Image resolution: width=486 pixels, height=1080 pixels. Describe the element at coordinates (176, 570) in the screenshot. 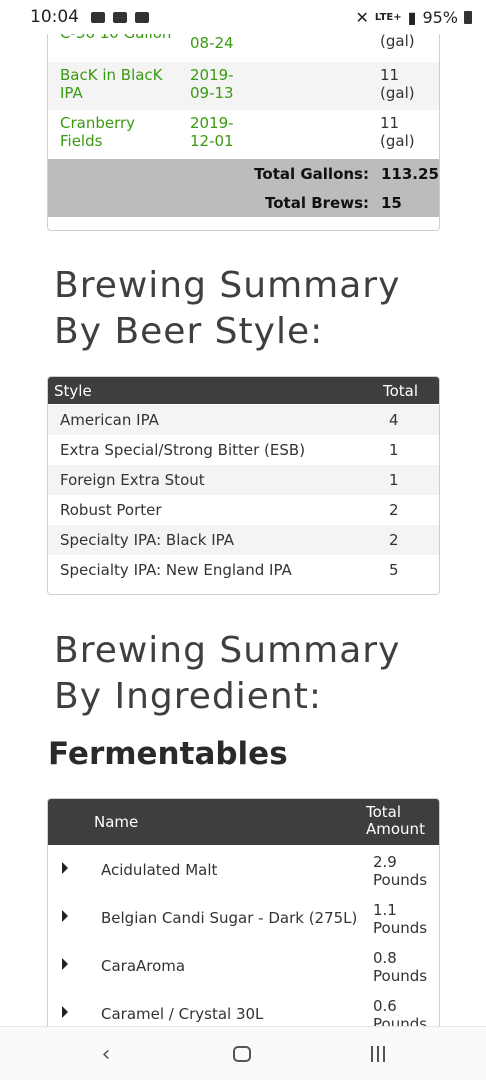

I see `style-name: Specialty IPA: New England IPA` at that location.